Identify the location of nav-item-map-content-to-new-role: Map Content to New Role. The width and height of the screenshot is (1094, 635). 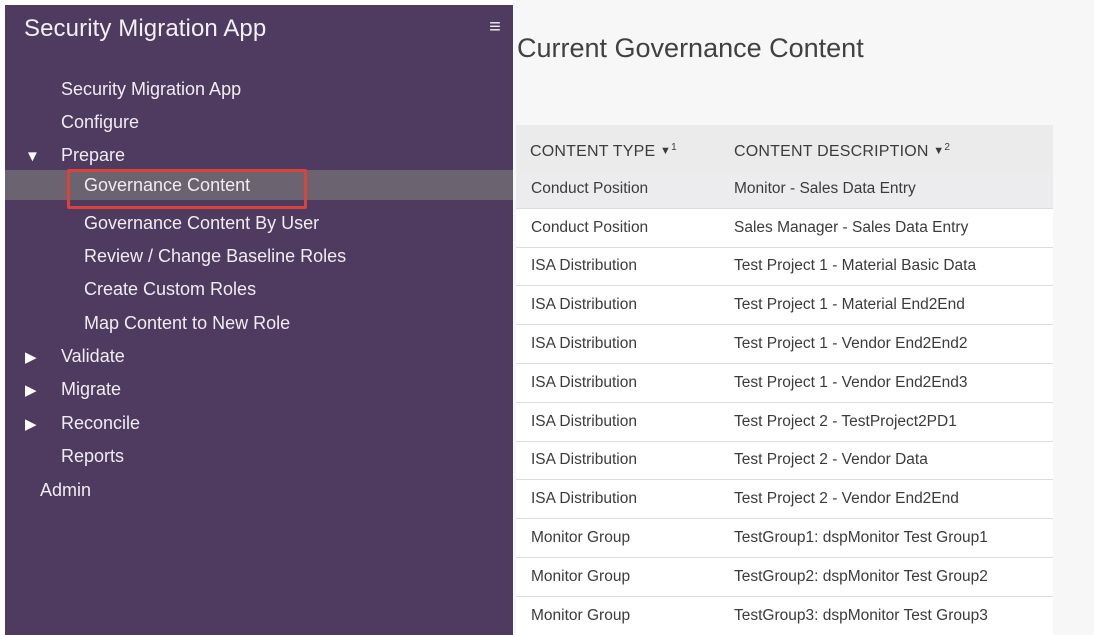
(187, 323).